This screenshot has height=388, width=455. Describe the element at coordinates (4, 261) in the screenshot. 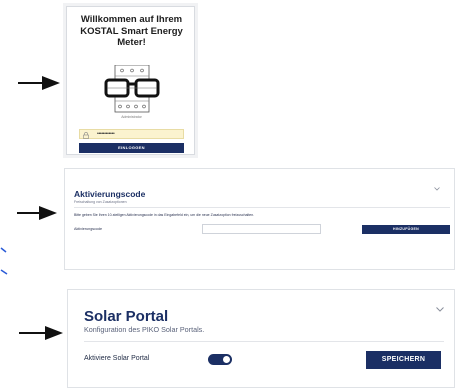

I see `cropped-mark` at that location.